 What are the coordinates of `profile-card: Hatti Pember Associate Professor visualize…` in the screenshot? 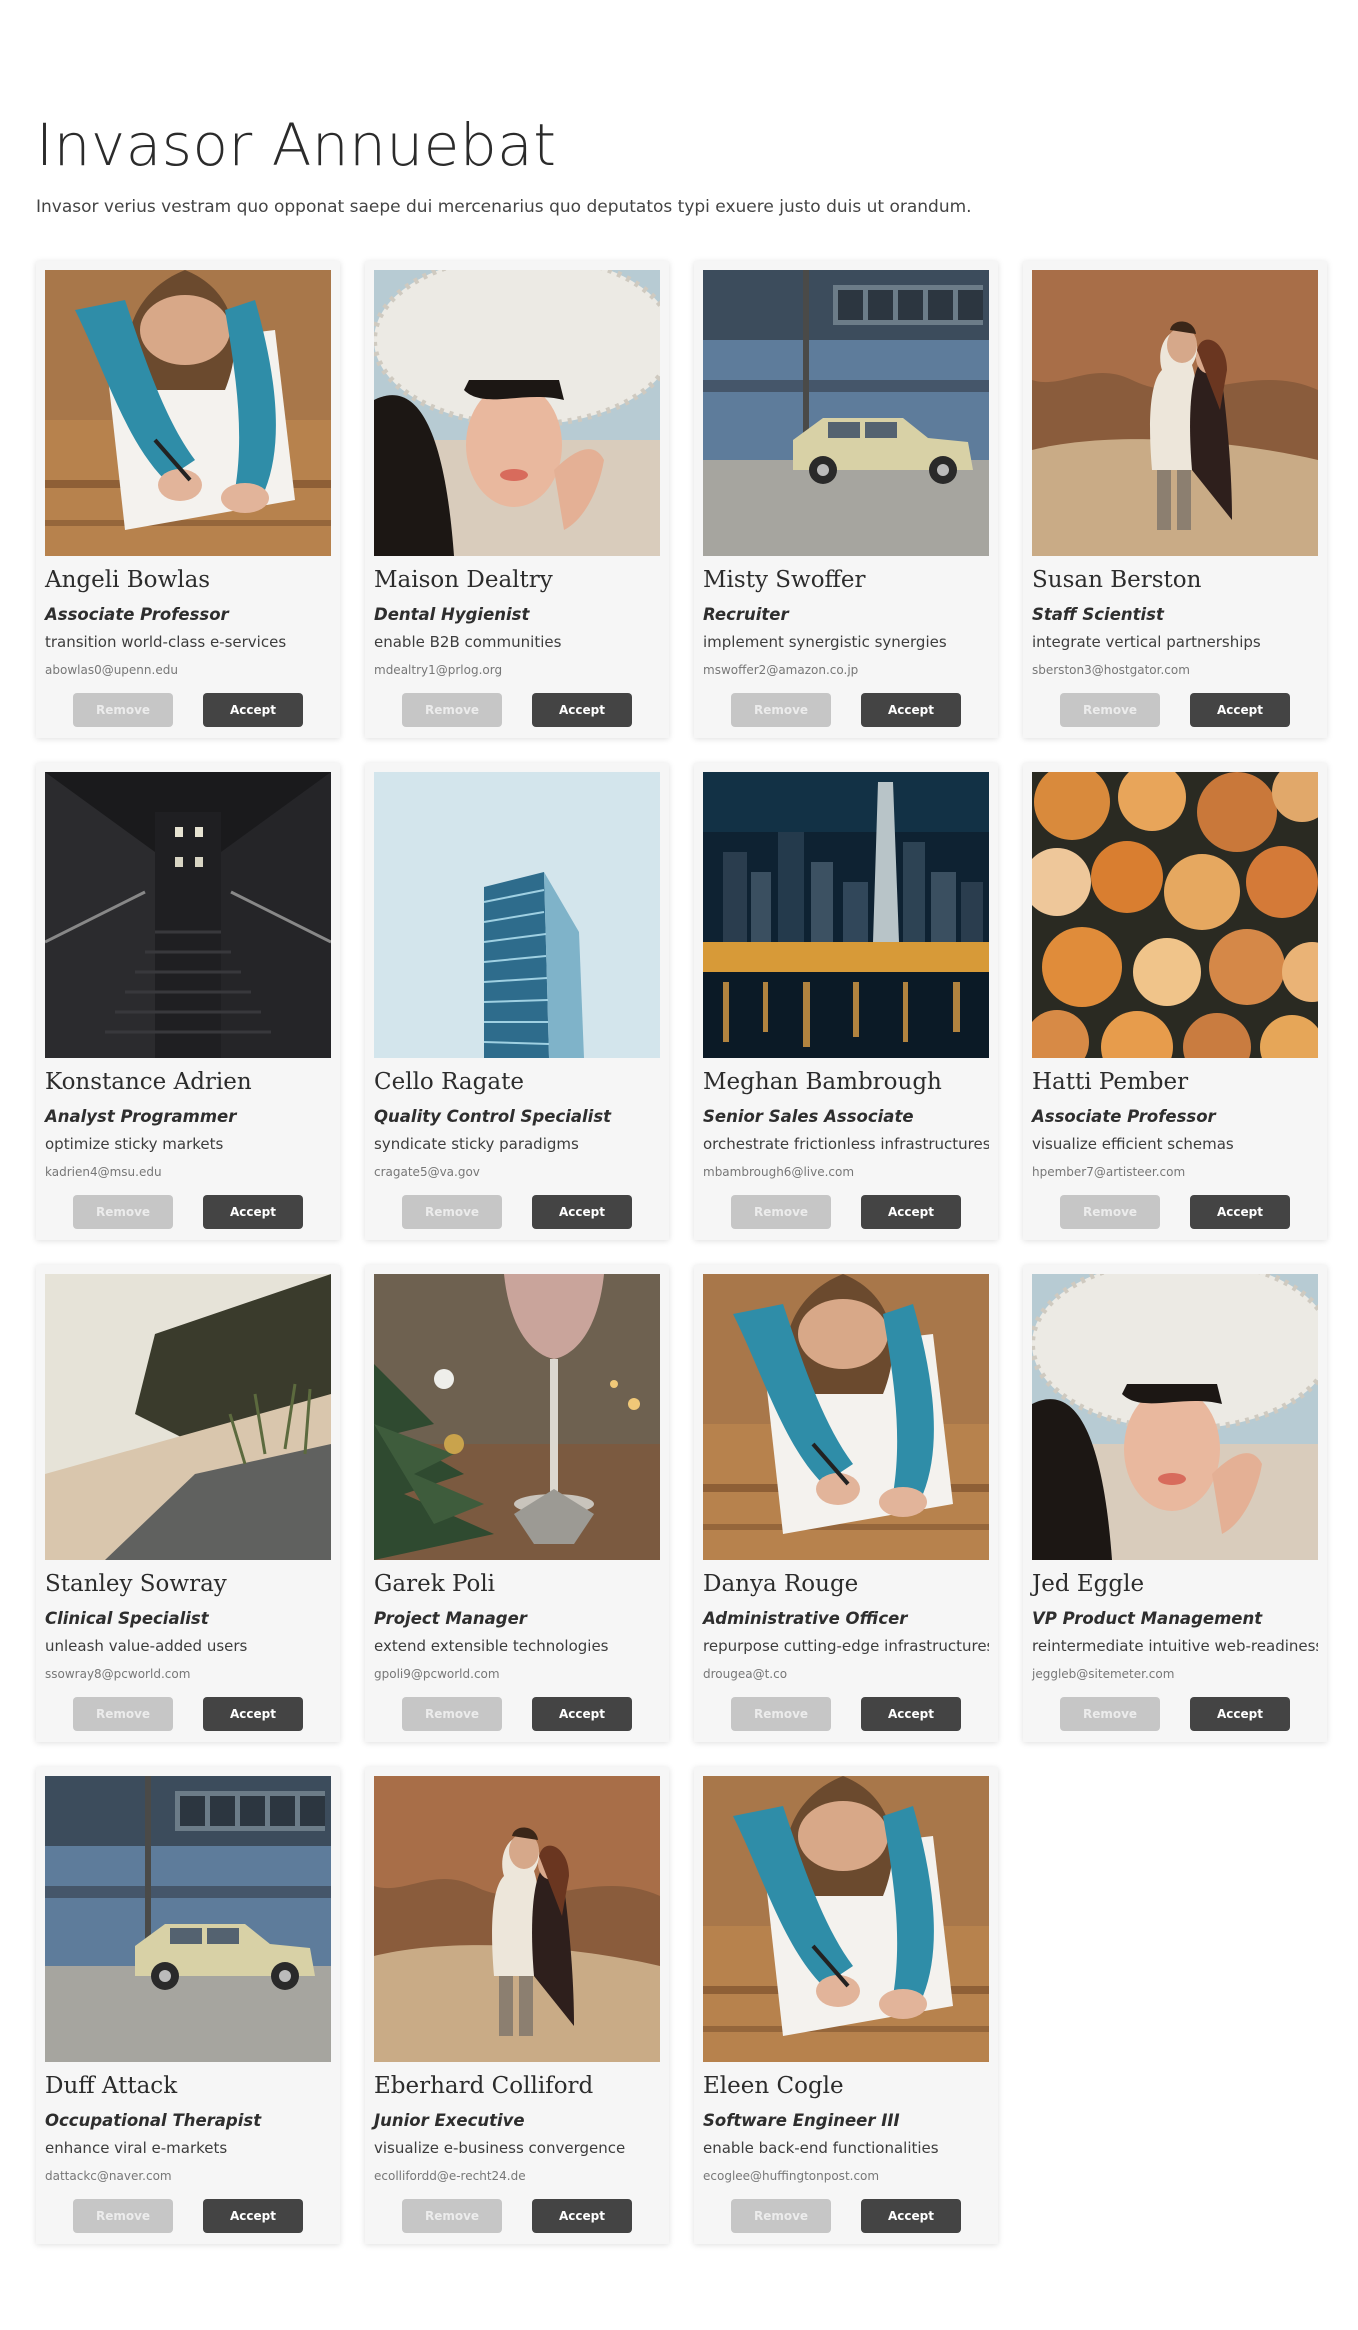 It's located at (1175, 1001).